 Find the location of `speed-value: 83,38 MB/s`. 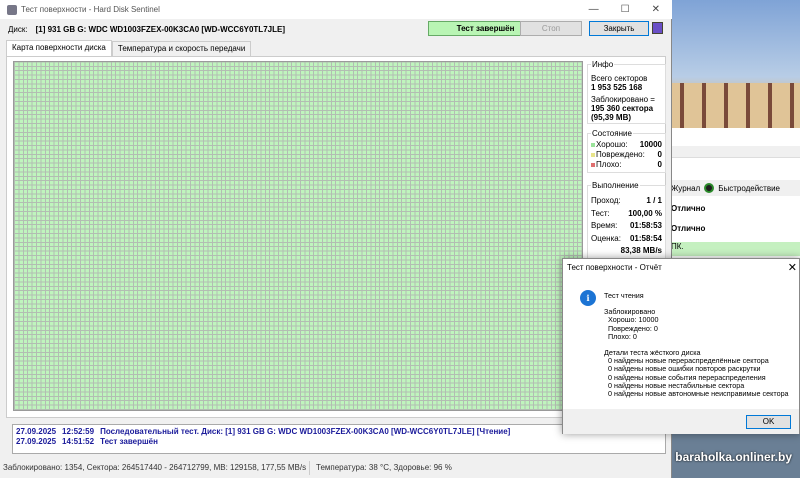

speed-value: 83,38 MB/s is located at coordinates (641, 250).